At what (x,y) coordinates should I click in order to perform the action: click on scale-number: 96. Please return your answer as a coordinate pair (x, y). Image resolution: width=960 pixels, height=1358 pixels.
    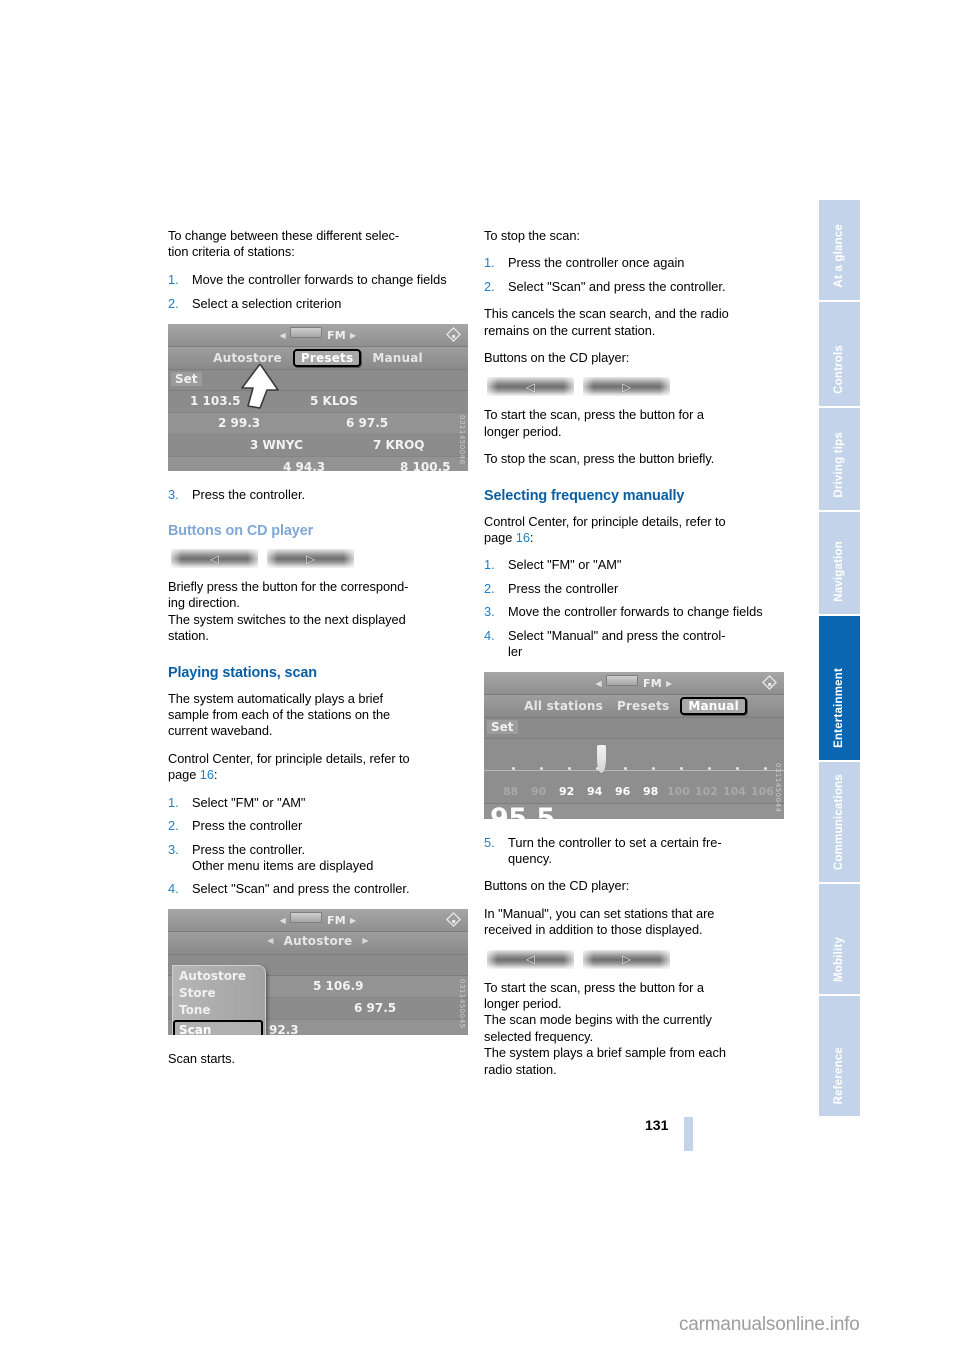
    Looking at the image, I should click on (623, 791).